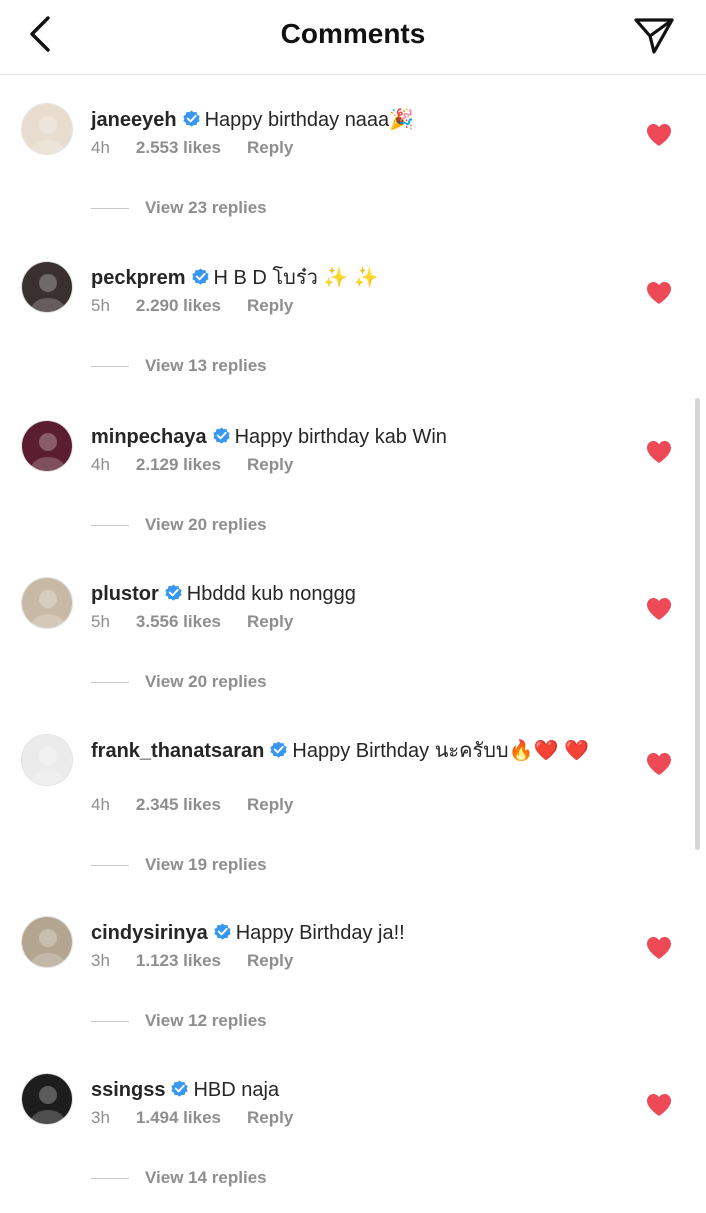  What do you see at coordinates (178, 147) in the screenshot?
I see `likes-count: 2.553 likes` at bounding box center [178, 147].